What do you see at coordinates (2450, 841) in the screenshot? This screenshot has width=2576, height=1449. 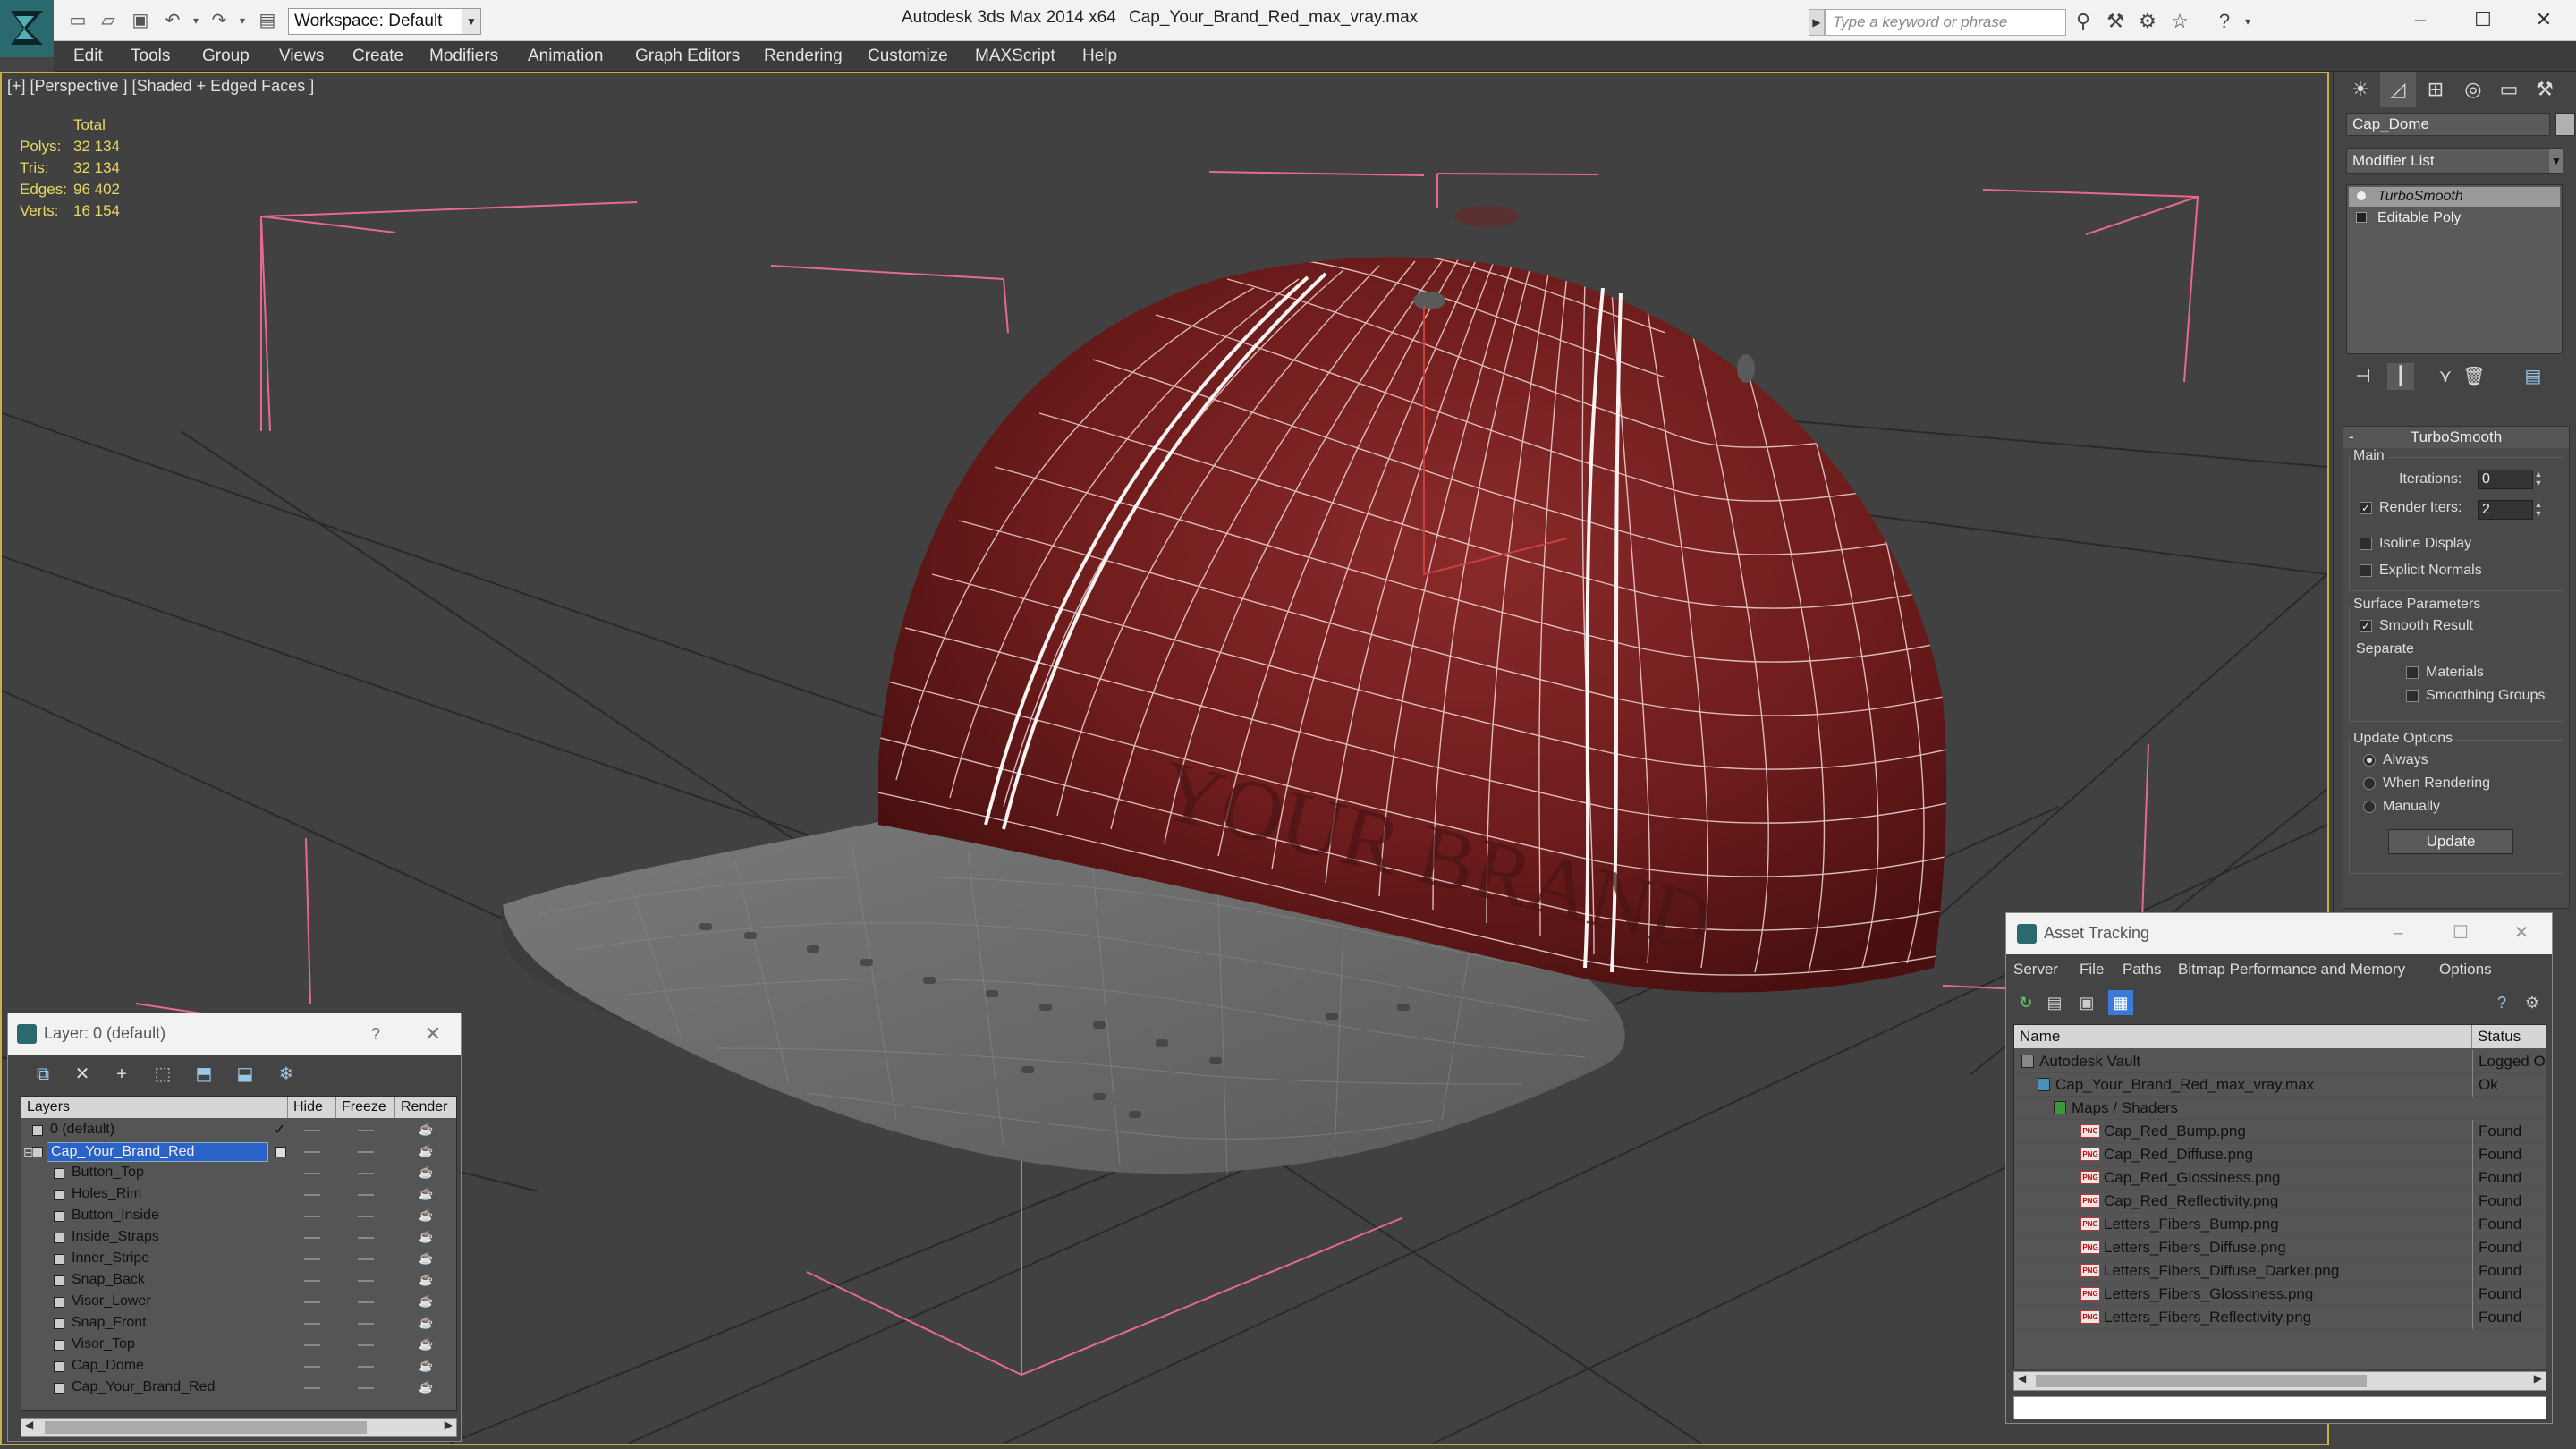 I see `update-button: Update` at bounding box center [2450, 841].